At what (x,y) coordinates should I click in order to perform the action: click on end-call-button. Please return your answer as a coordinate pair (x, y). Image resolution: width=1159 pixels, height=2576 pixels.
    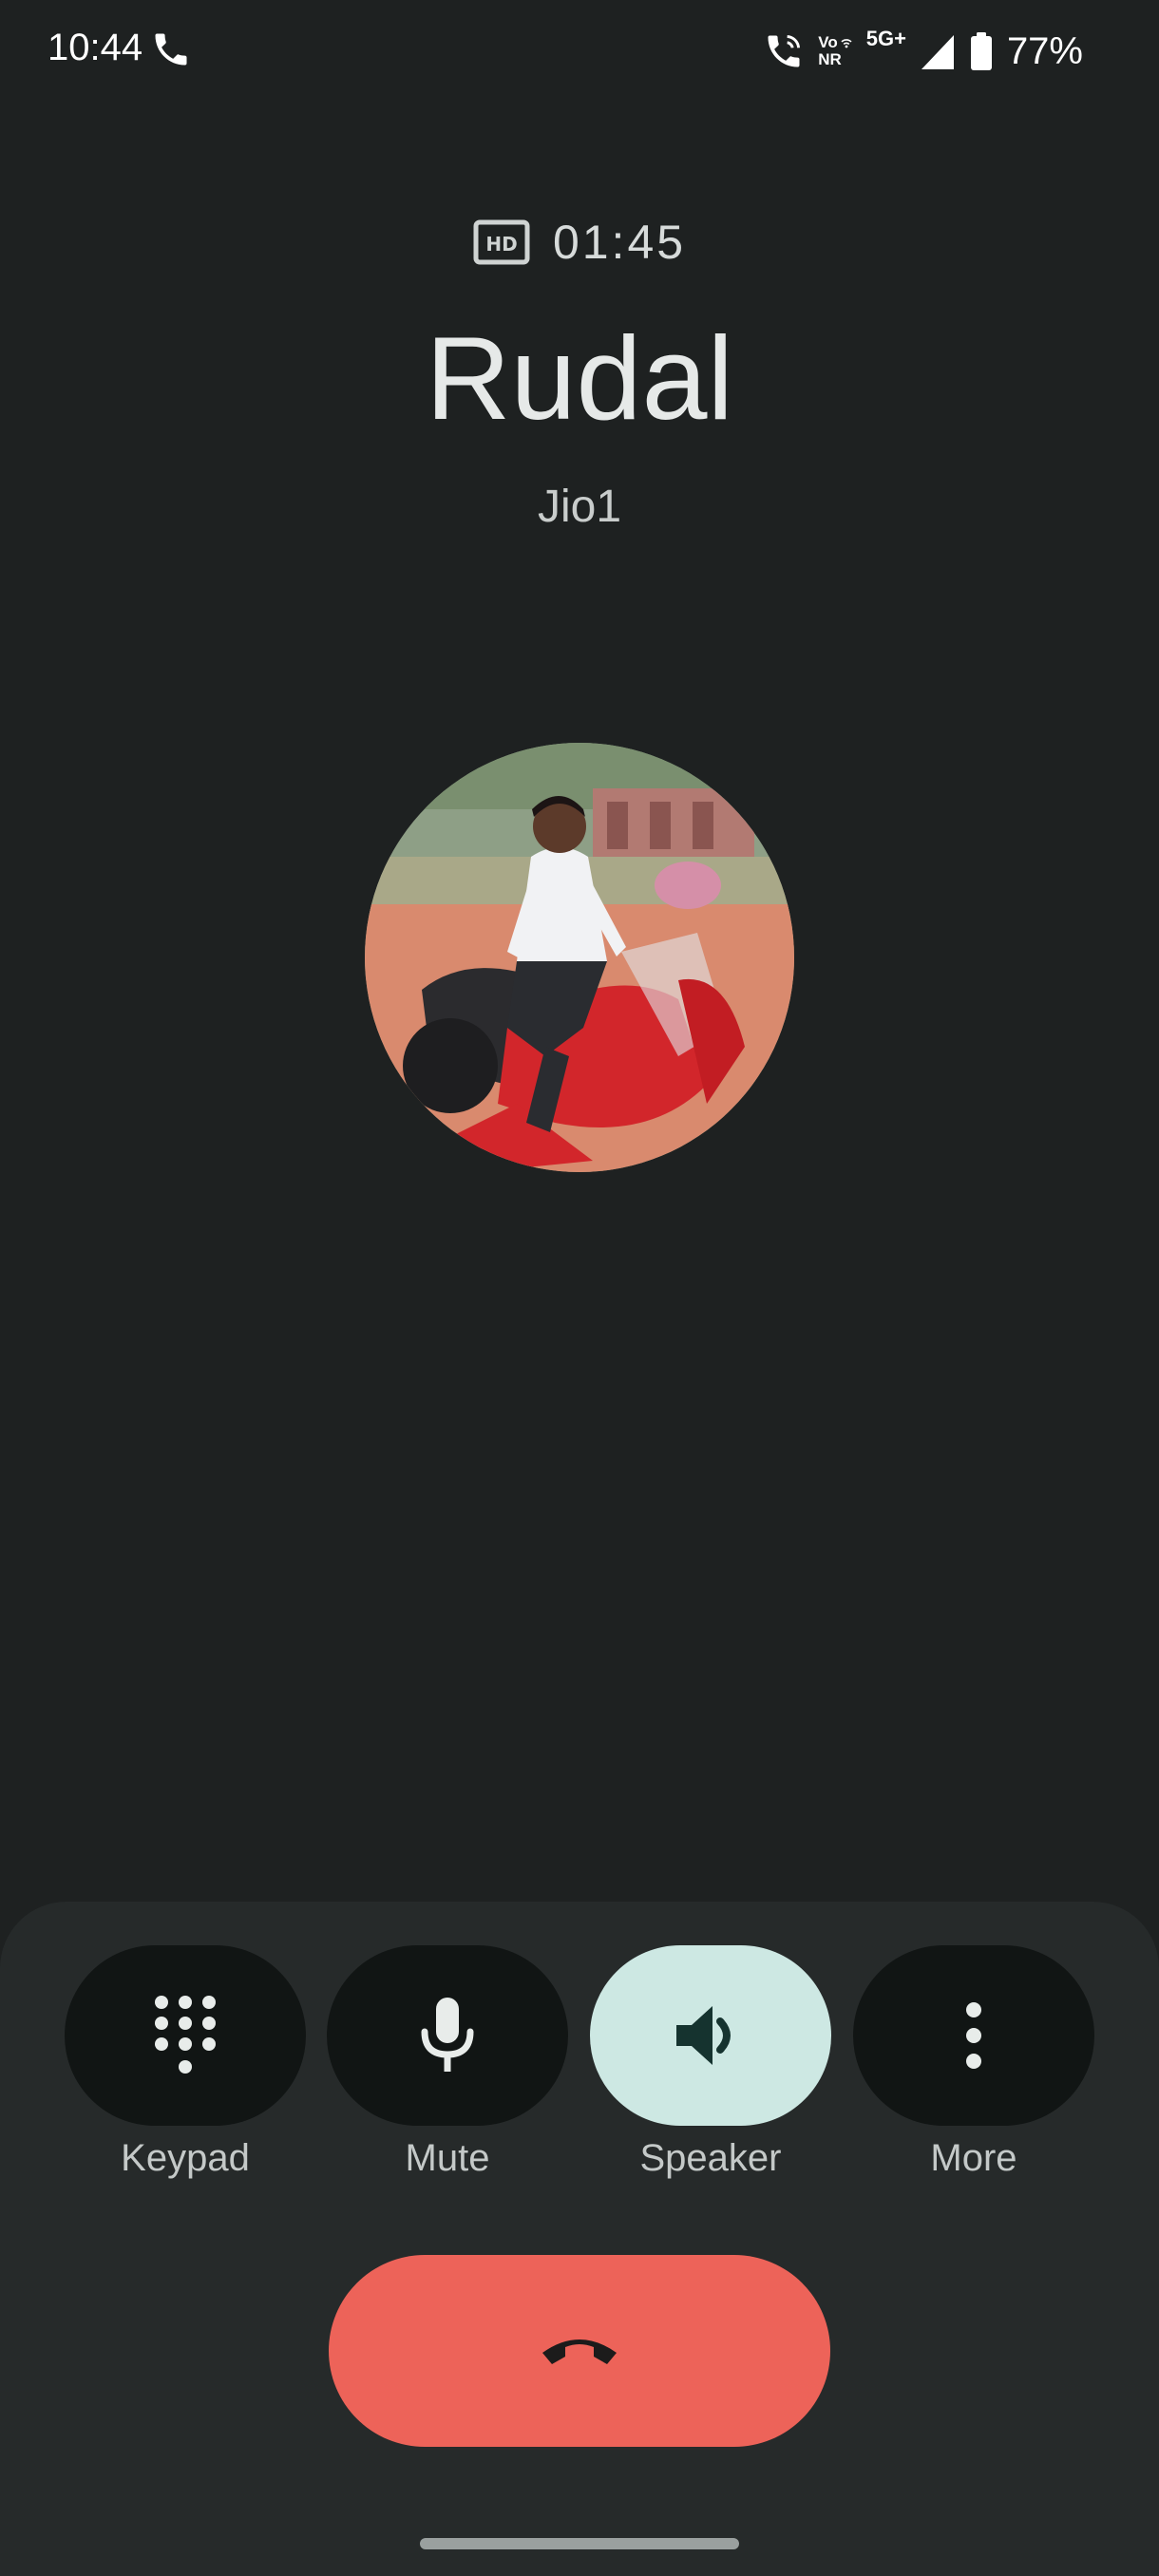
    Looking at the image, I should click on (579, 2351).